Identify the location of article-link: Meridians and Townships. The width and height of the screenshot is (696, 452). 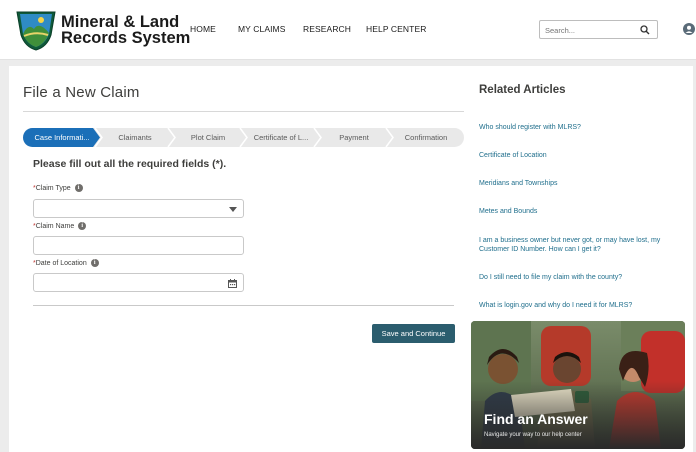
(581, 183).